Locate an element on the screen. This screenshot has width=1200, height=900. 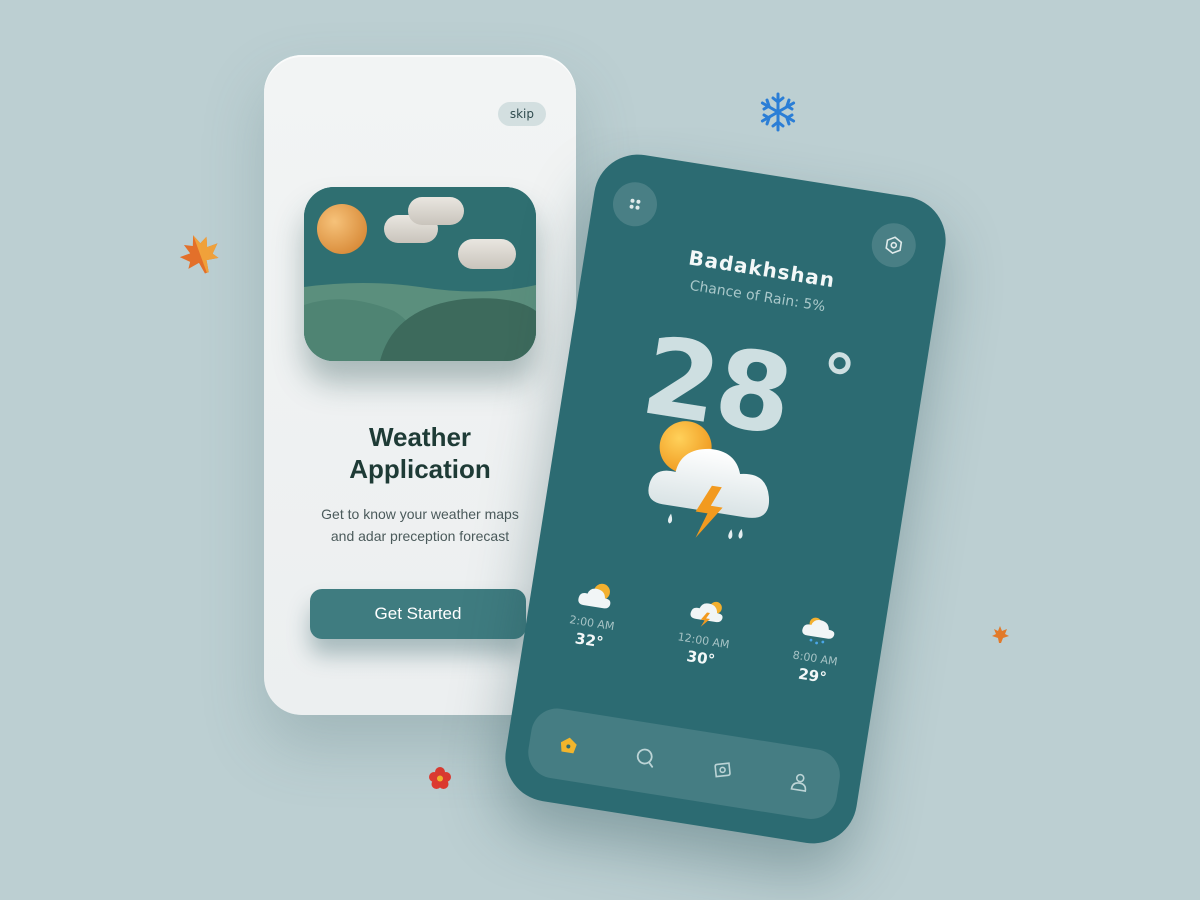
description-line-1: Get to know your weather maps is located at coordinates (420, 514).